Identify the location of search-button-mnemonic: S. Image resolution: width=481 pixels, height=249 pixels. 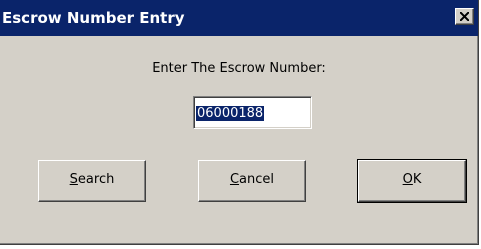
(73, 179).